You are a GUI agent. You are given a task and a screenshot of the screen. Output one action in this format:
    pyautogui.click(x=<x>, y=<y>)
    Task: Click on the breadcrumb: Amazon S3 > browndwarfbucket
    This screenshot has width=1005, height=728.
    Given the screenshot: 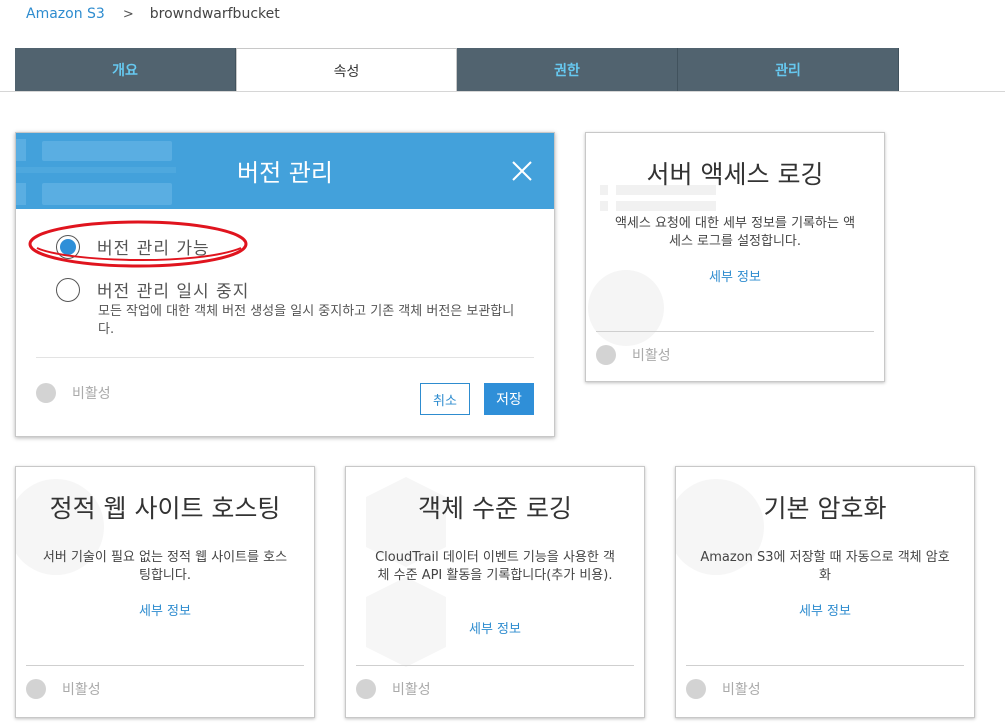 What is the action you would take?
    pyautogui.click(x=153, y=14)
    